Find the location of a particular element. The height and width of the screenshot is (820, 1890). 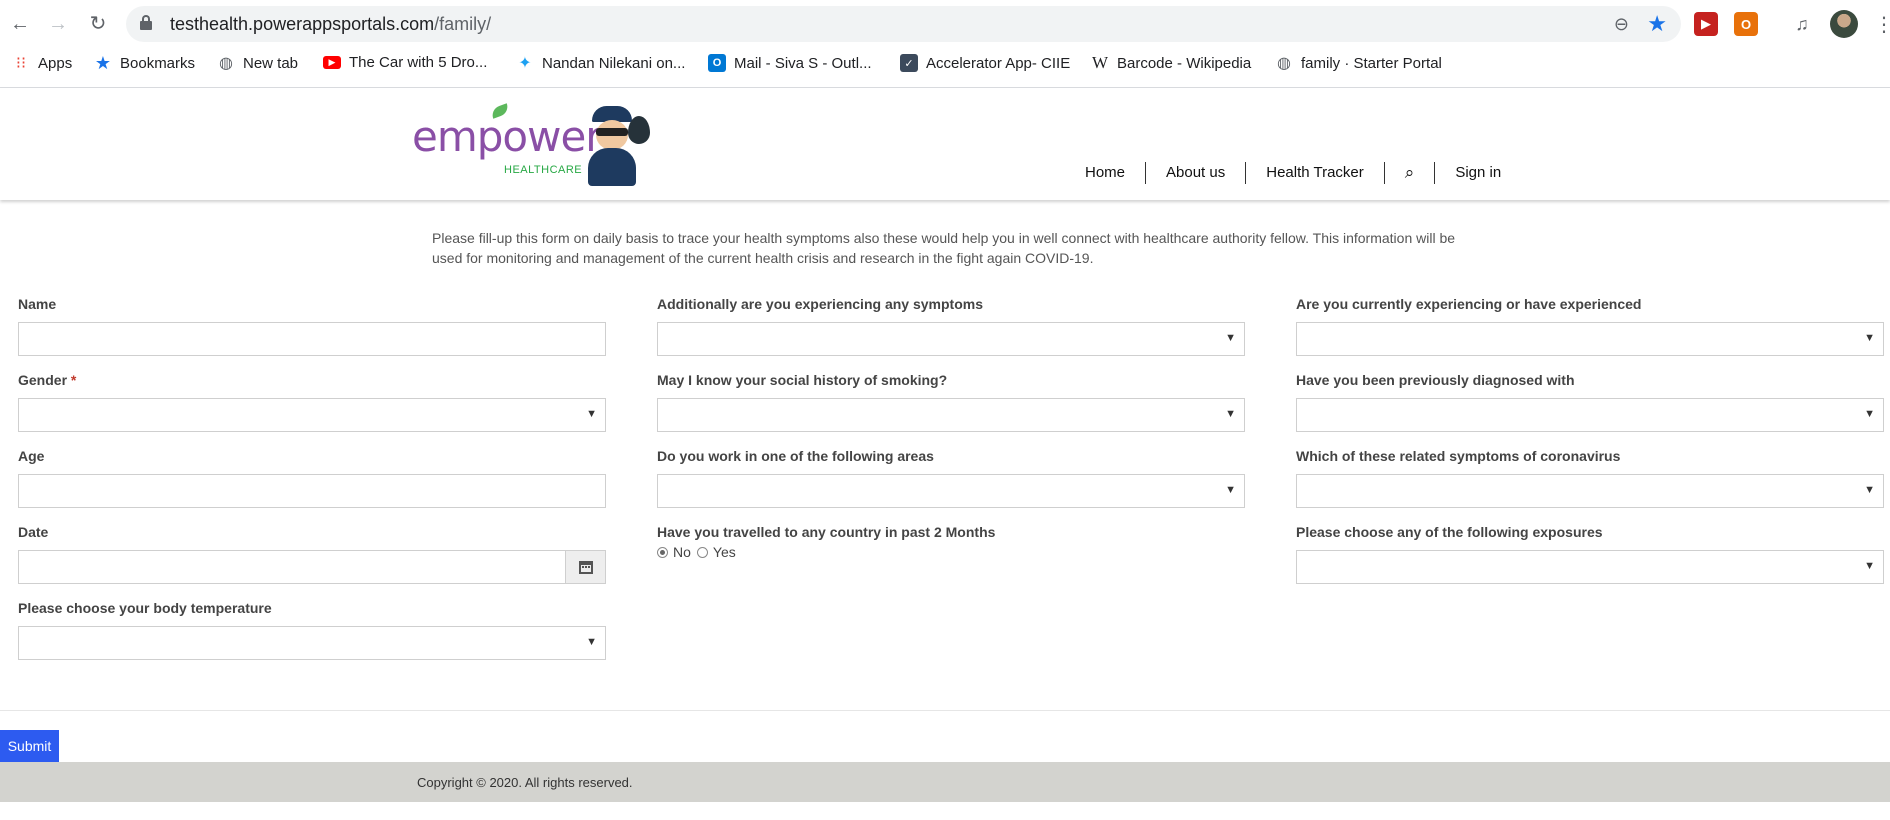

name-label: Name is located at coordinates (37, 304).